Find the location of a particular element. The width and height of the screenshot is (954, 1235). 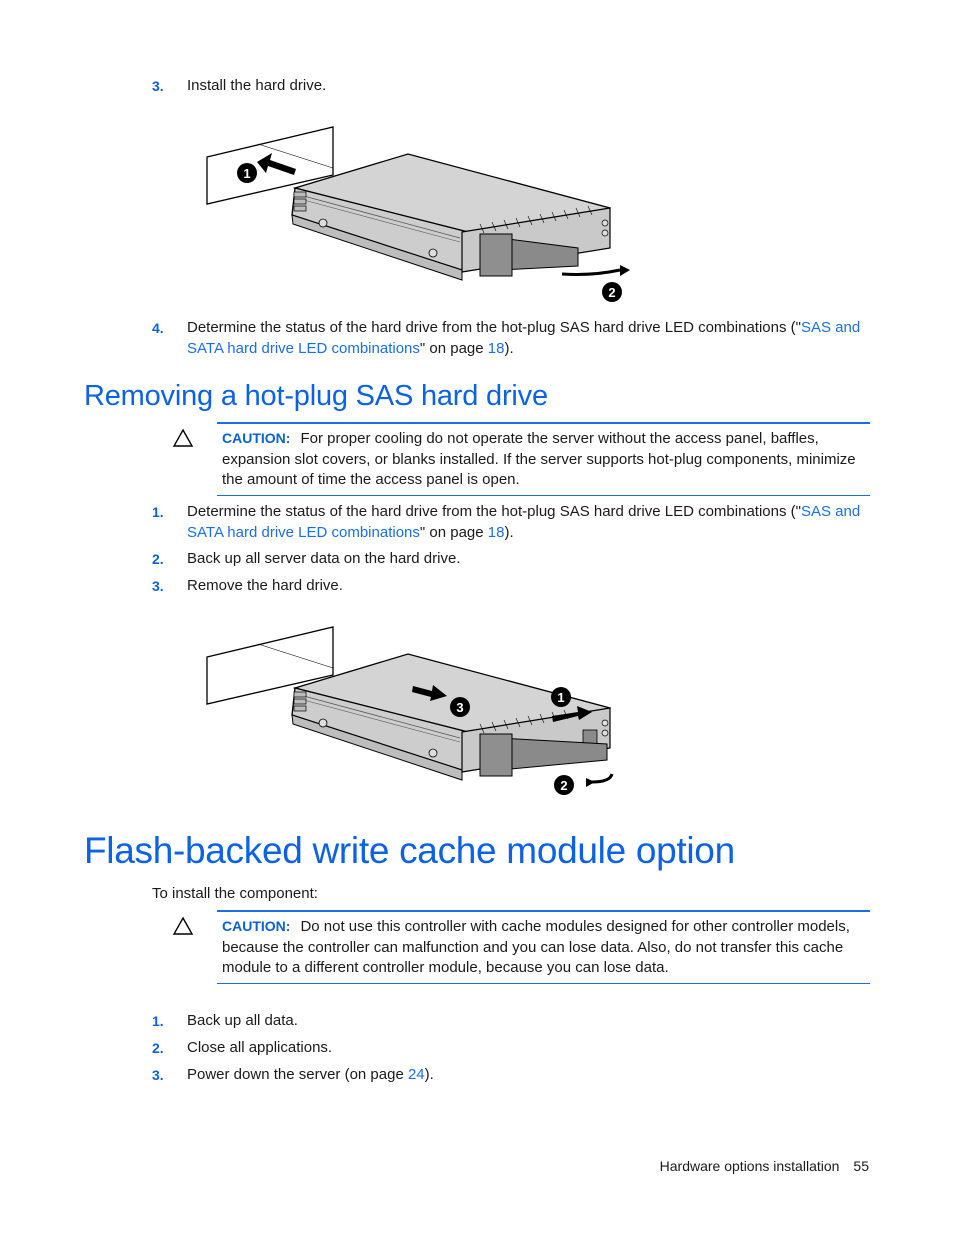

footer-section-title: Hardware options installation is located at coordinates (749, 1166).